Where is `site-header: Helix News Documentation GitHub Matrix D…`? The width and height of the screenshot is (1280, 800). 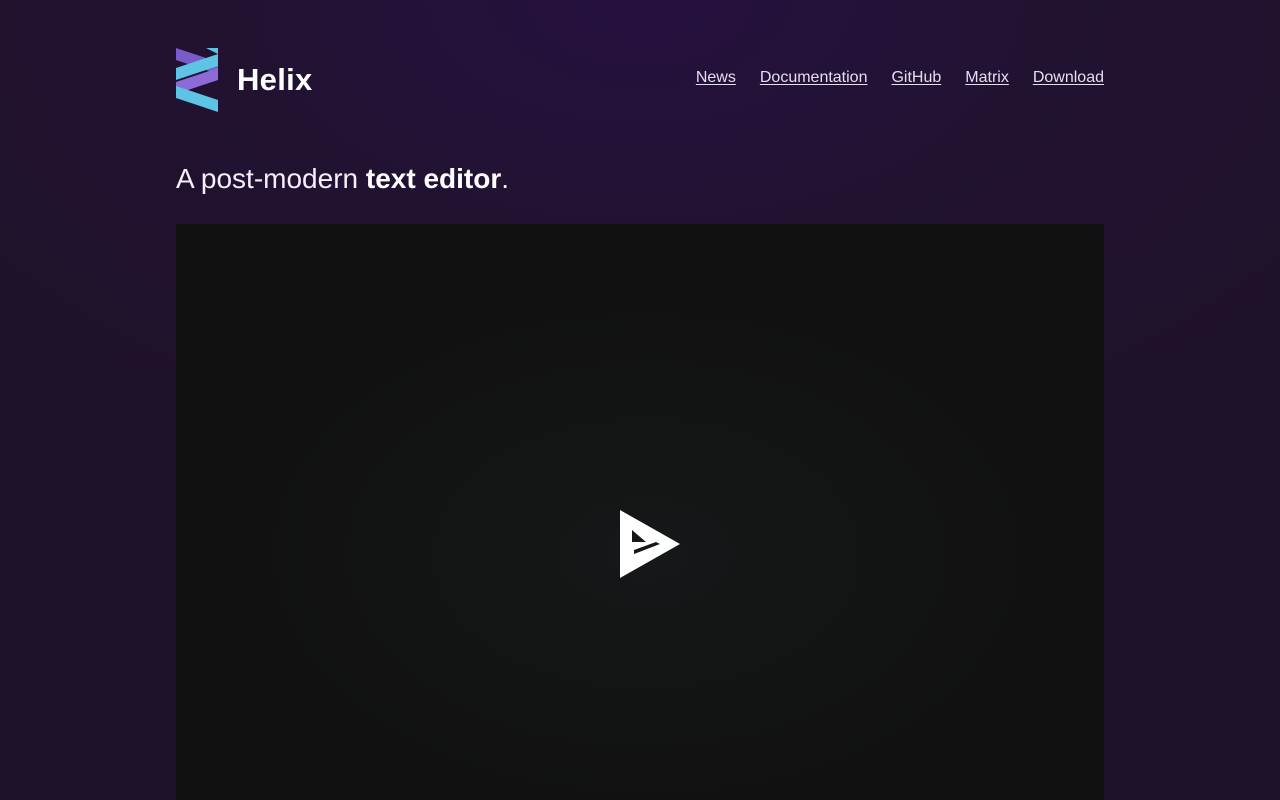 site-header: Helix News Documentation GitHub Matrix D… is located at coordinates (640, 80).